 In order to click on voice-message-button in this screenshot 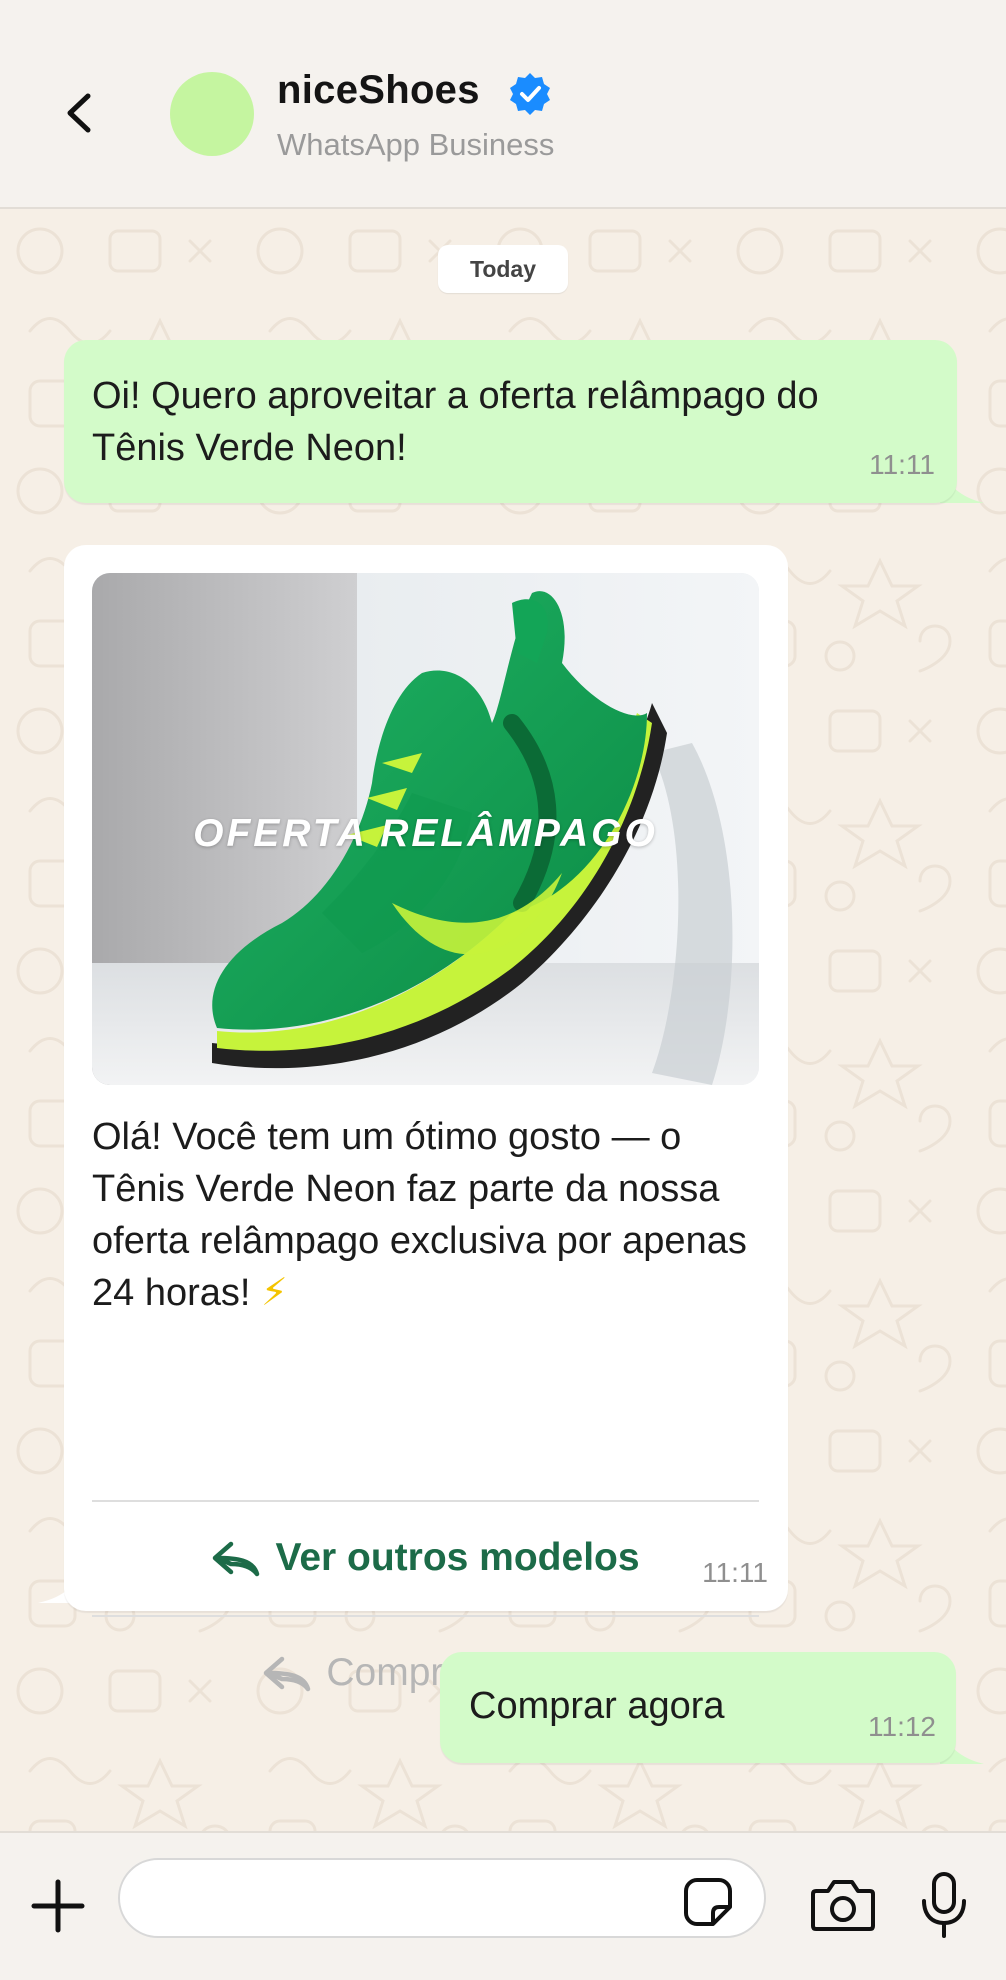, I will do `click(944, 1905)`.